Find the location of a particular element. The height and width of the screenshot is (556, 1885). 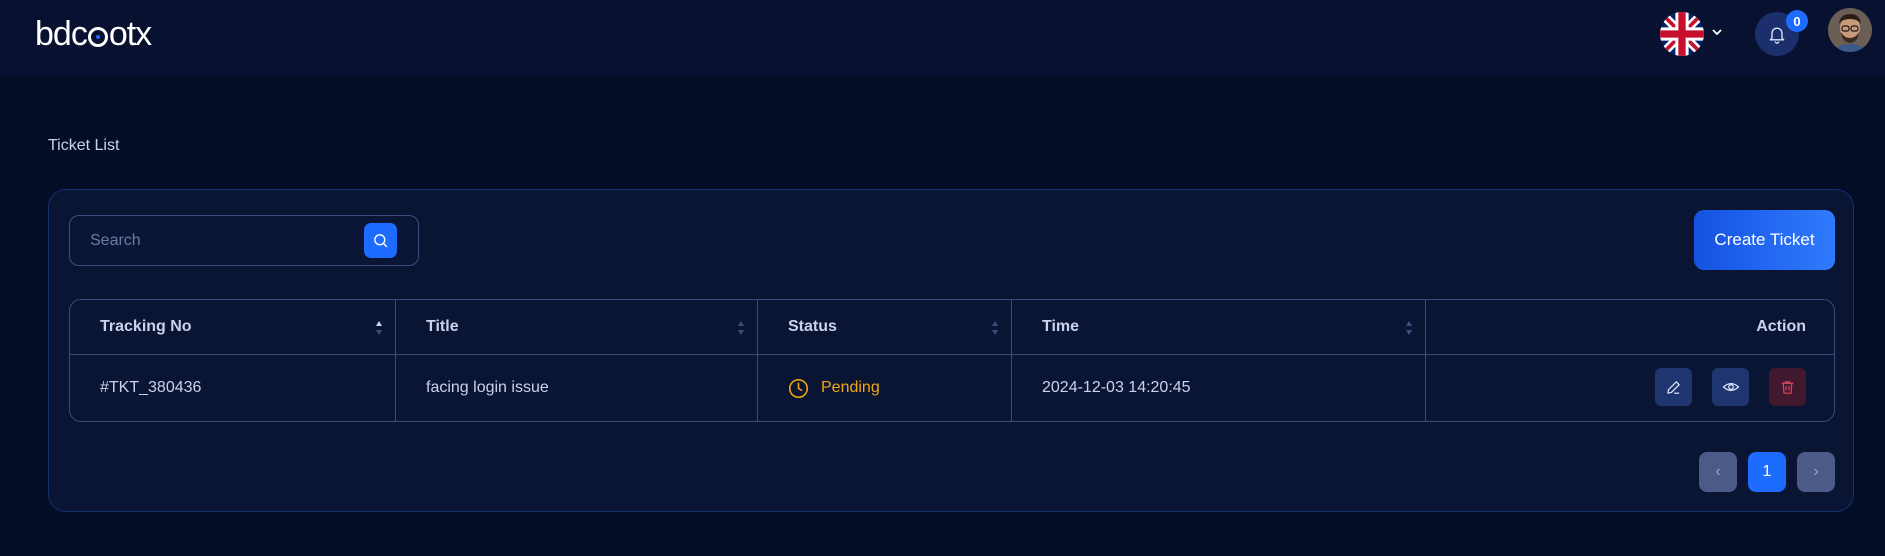

search-input is located at coordinates (215, 240).